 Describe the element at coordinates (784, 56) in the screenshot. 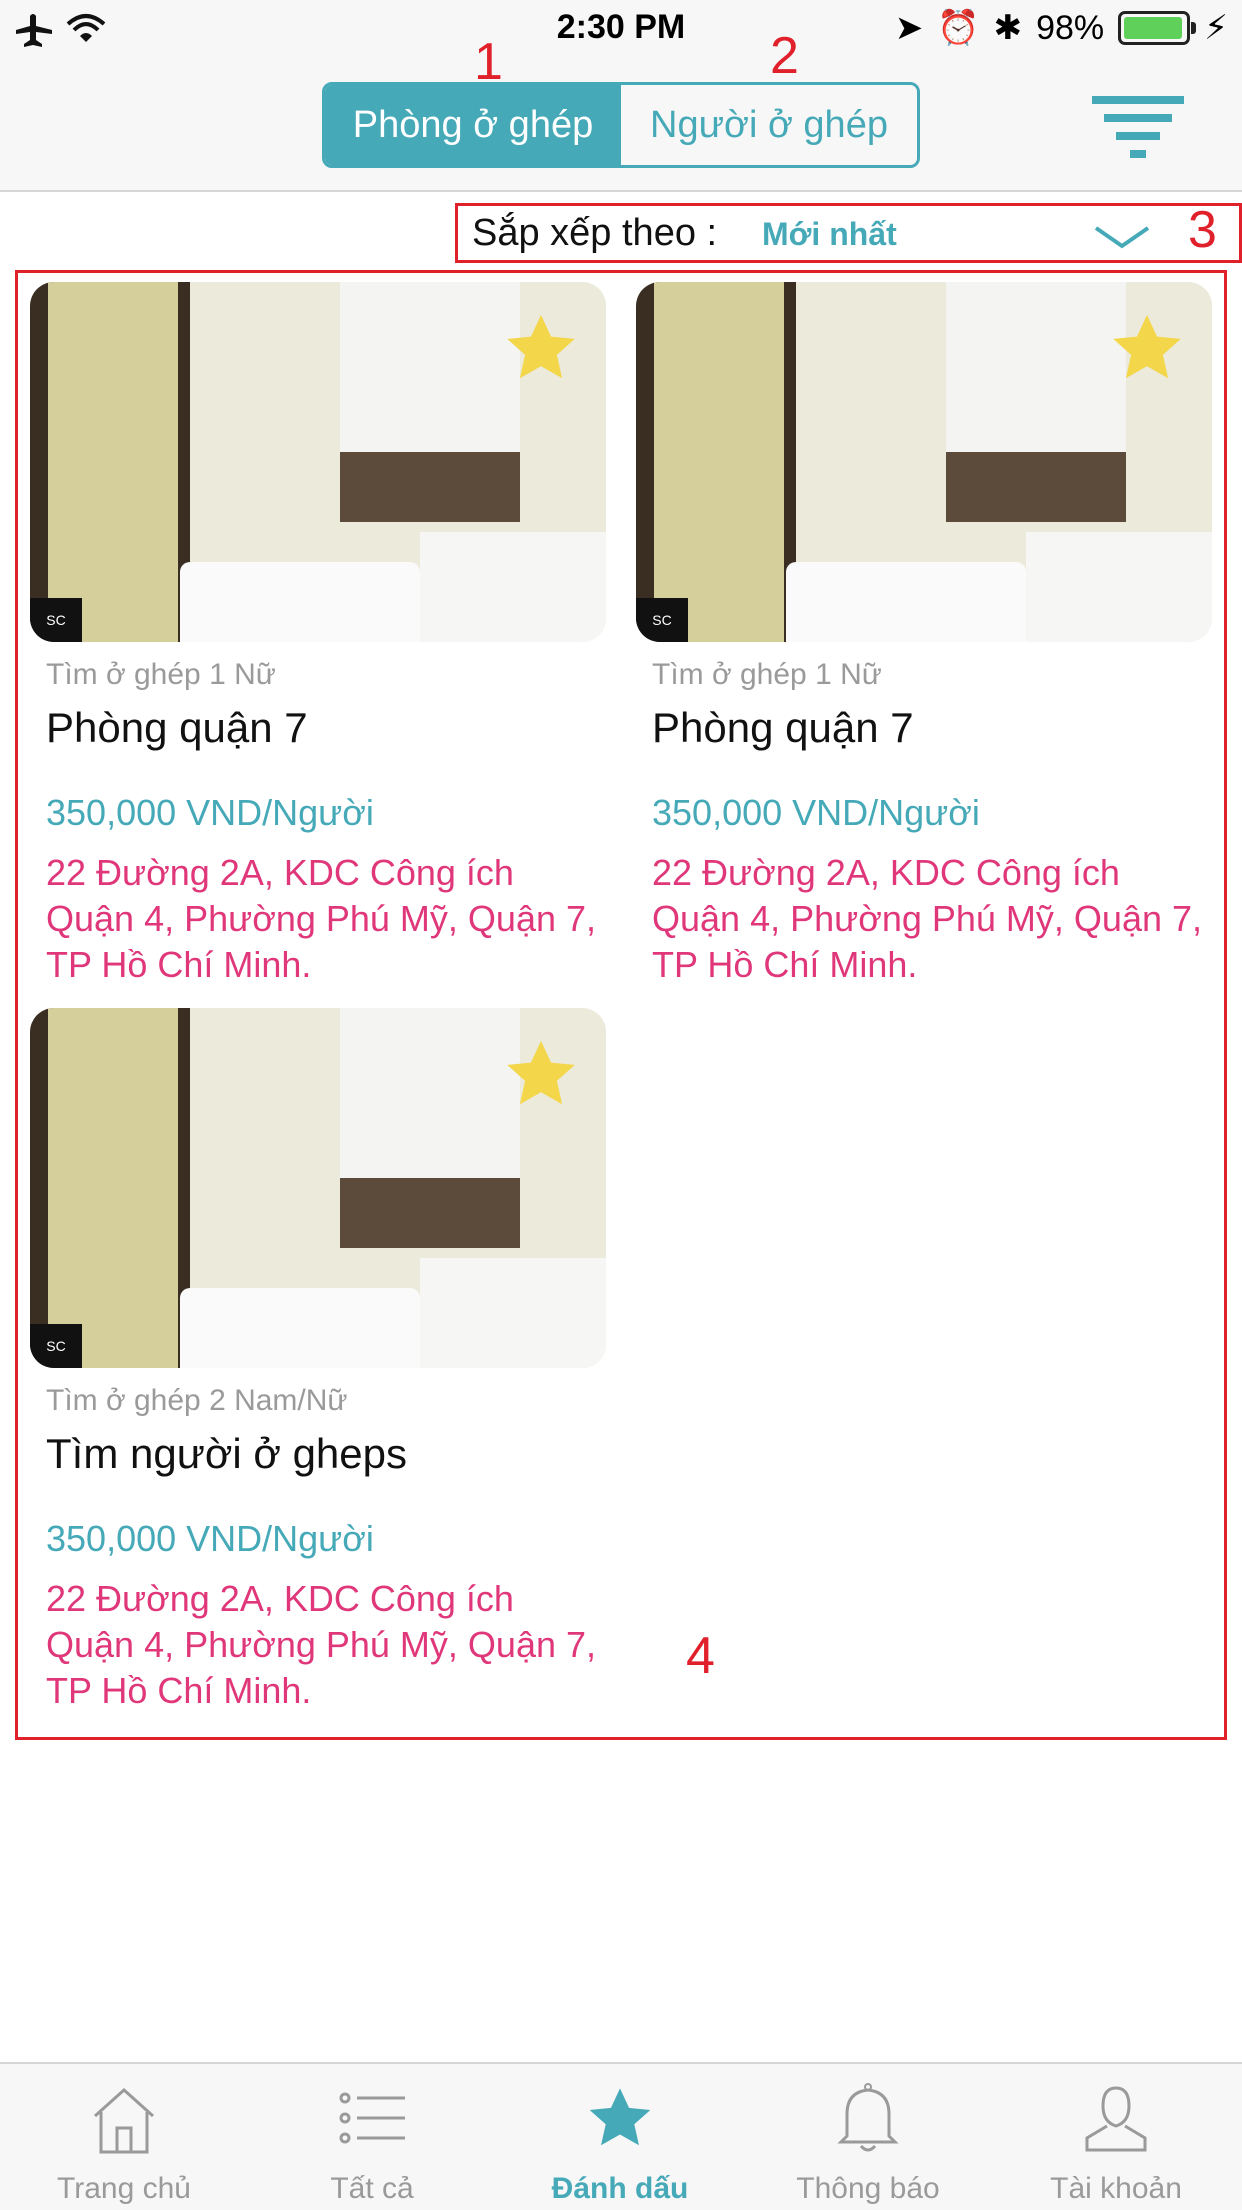

I see `annotation-2: 2` at that location.